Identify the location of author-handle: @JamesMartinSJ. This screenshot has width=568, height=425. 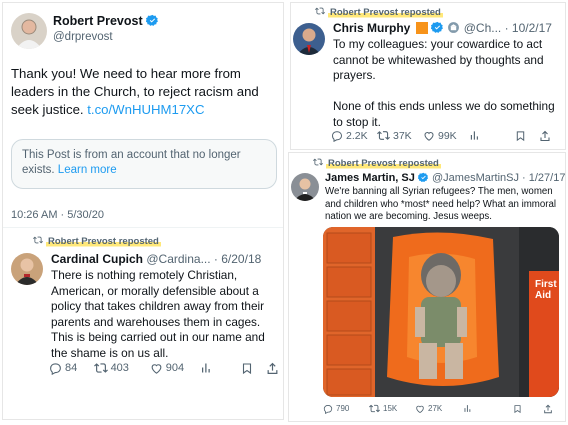
(475, 178).